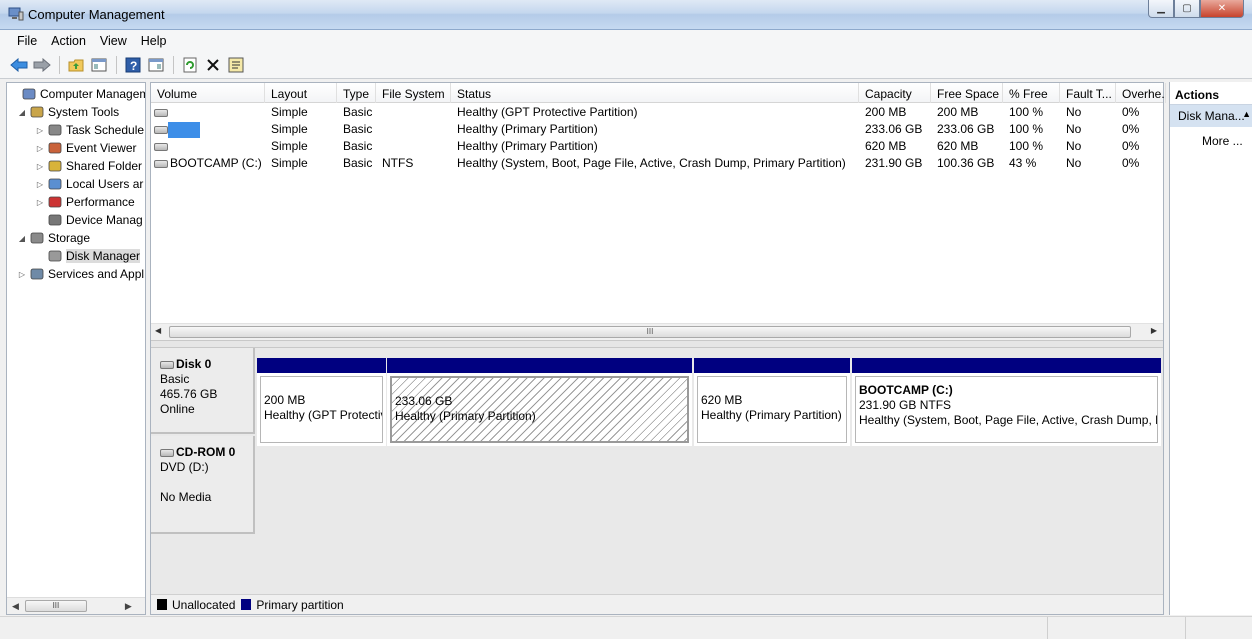  What do you see at coordinates (1026, 146) in the screenshot?
I see `pct-cell: 100 %` at bounding box center [1026, 146].